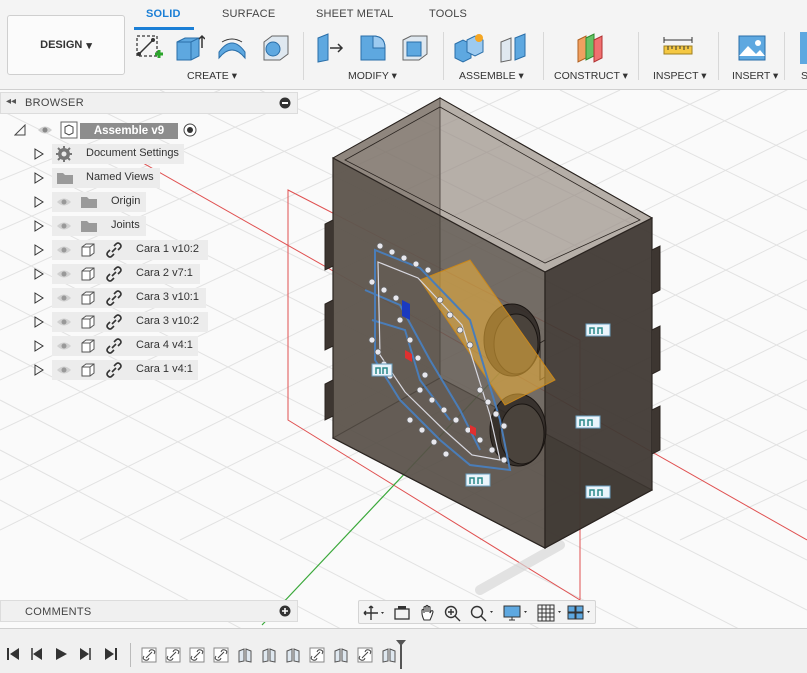  What do you see at coordinates (190, 130) in the screenshot?
I see `activate-radio-icon` at bounding box center [190, 130].